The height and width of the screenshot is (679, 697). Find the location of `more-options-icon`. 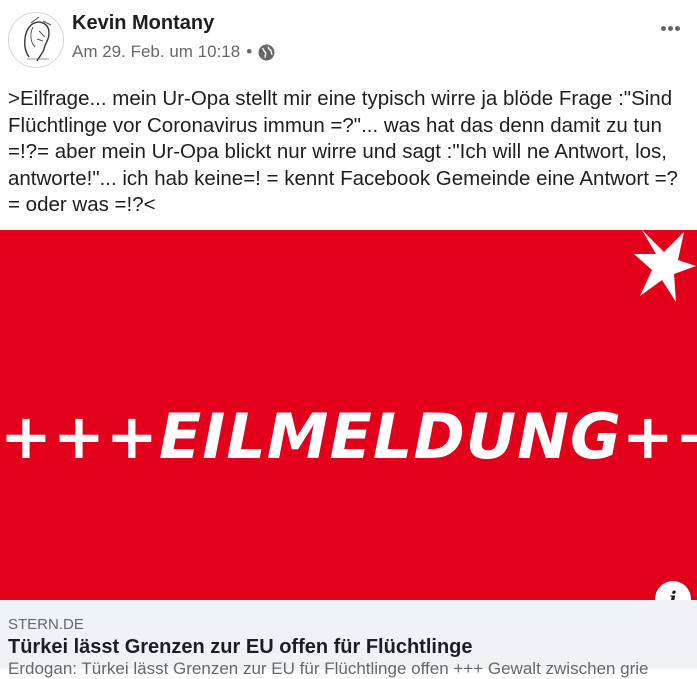

more-options-icon is located at coordinates (672, 24).